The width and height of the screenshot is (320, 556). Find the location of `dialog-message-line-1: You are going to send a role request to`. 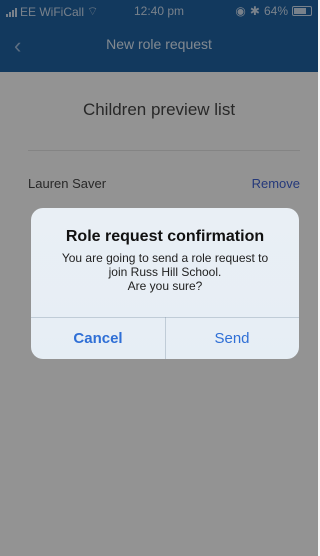

dialog-message-line-1: You are going to send a role request to is located at coordinates (165, 258).